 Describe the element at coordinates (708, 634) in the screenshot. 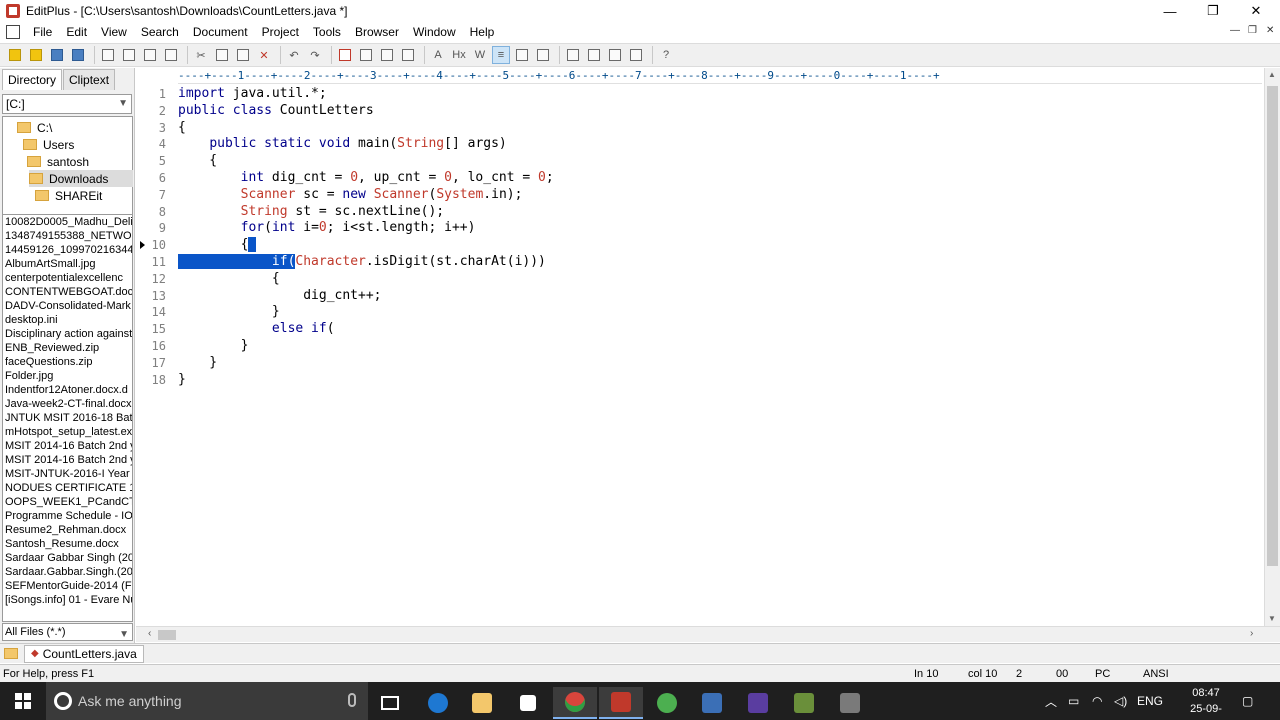

I see `horizontal-scrollbar: ‹ ›` at that location.